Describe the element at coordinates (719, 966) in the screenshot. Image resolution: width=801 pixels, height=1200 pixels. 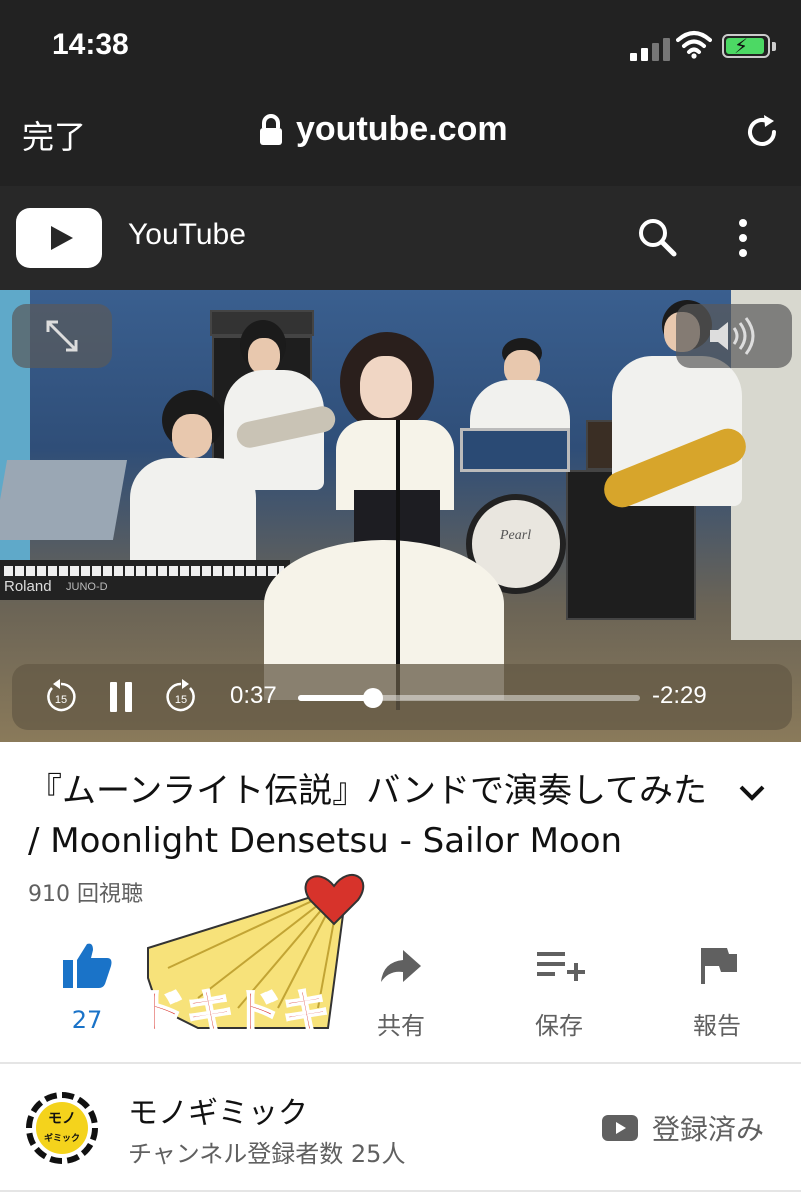
I see `flag-icon` at that location.